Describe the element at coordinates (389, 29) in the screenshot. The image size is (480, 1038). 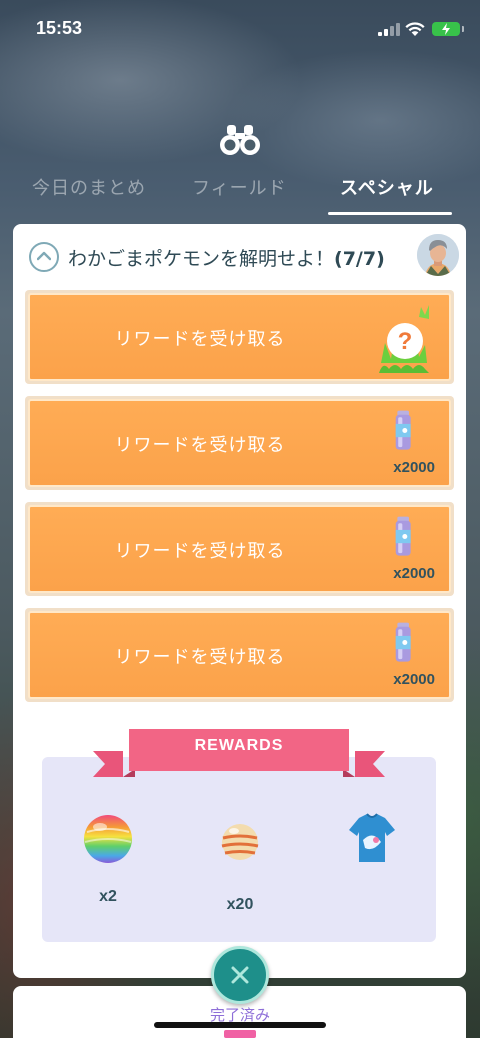
I see `cellular-signal-icon` at that location.